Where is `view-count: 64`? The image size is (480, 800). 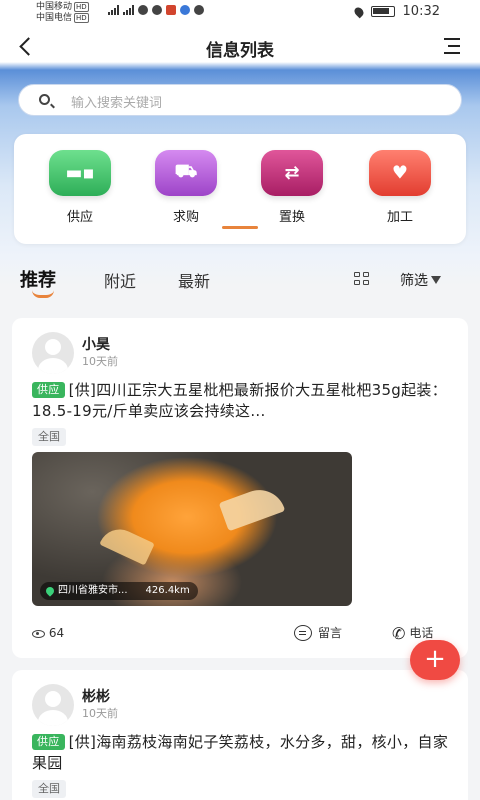 view-count: 64 is located at coordinates (48, 633).